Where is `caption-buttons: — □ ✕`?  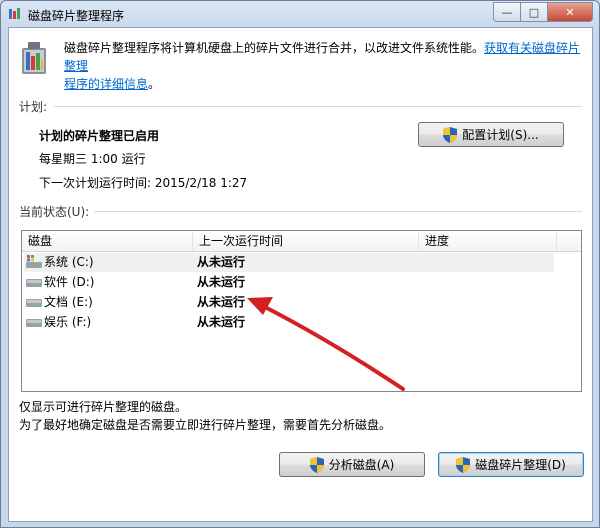
caption-buttons: — □ ✕ is located at coordinates (543, 12).